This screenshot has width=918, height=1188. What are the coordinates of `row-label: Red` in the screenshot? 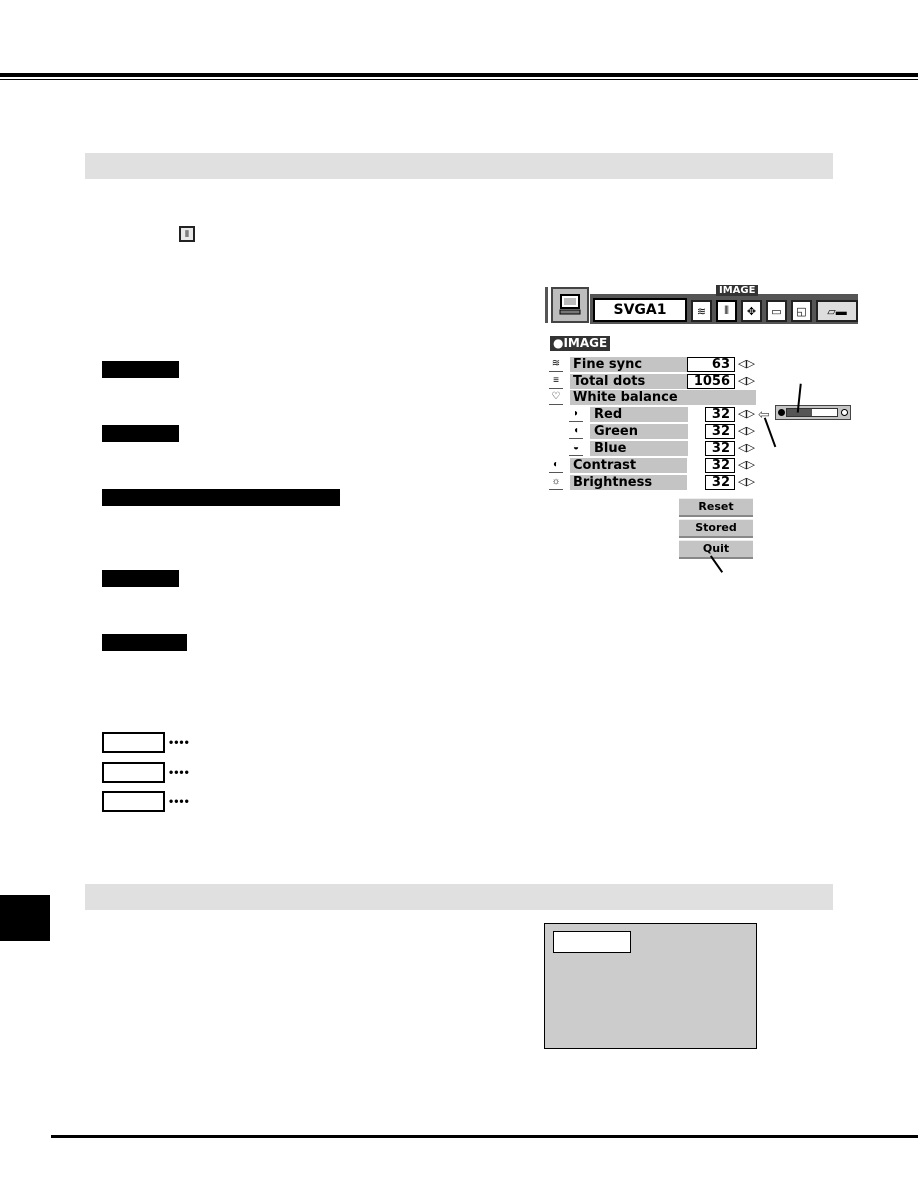 It's located at (639, 414).